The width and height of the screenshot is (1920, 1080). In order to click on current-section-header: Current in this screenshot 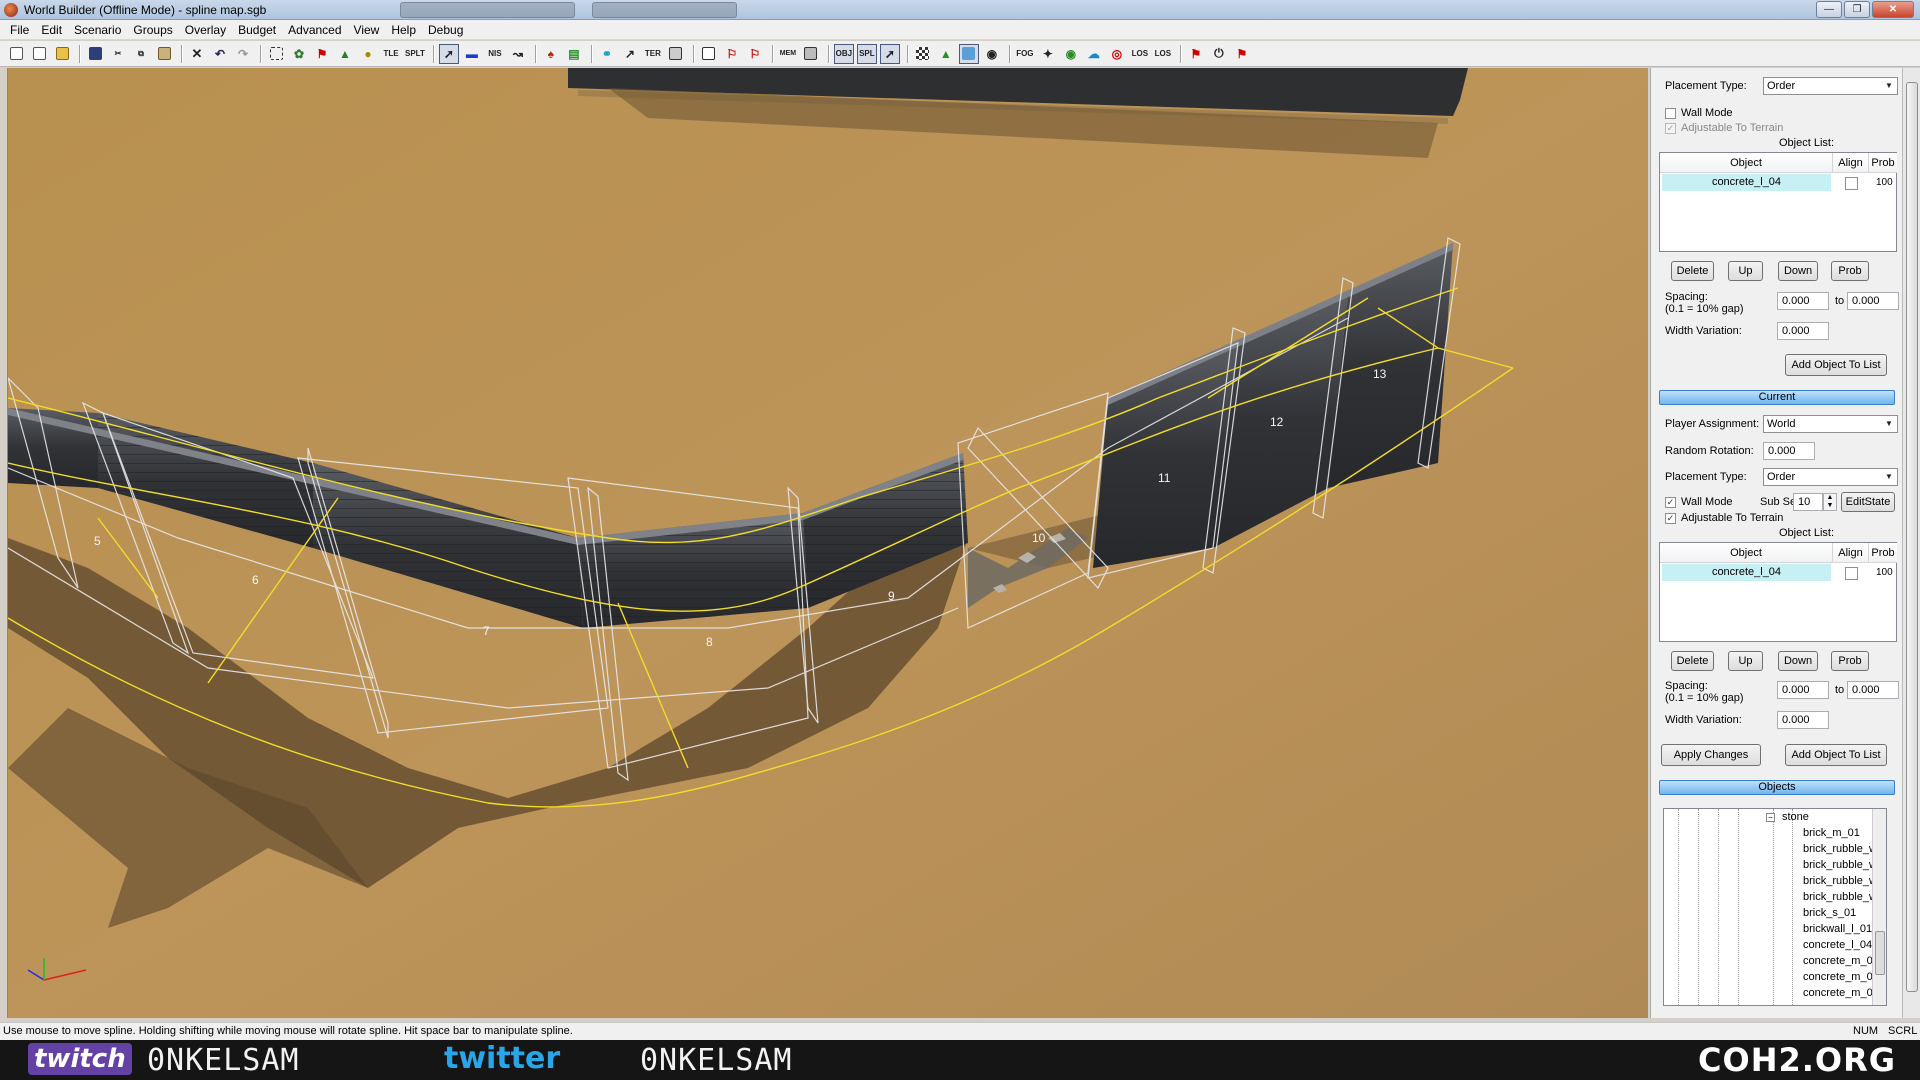, I will do `click(1777, 397)`.